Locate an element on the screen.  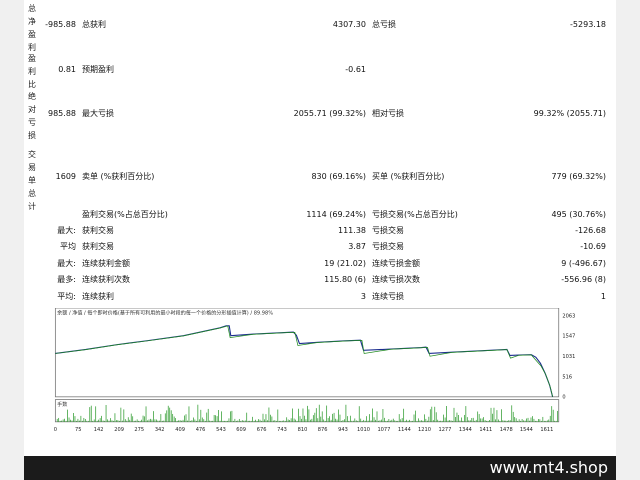
y-tick-label: 0 is located at coordinates (563, 398).